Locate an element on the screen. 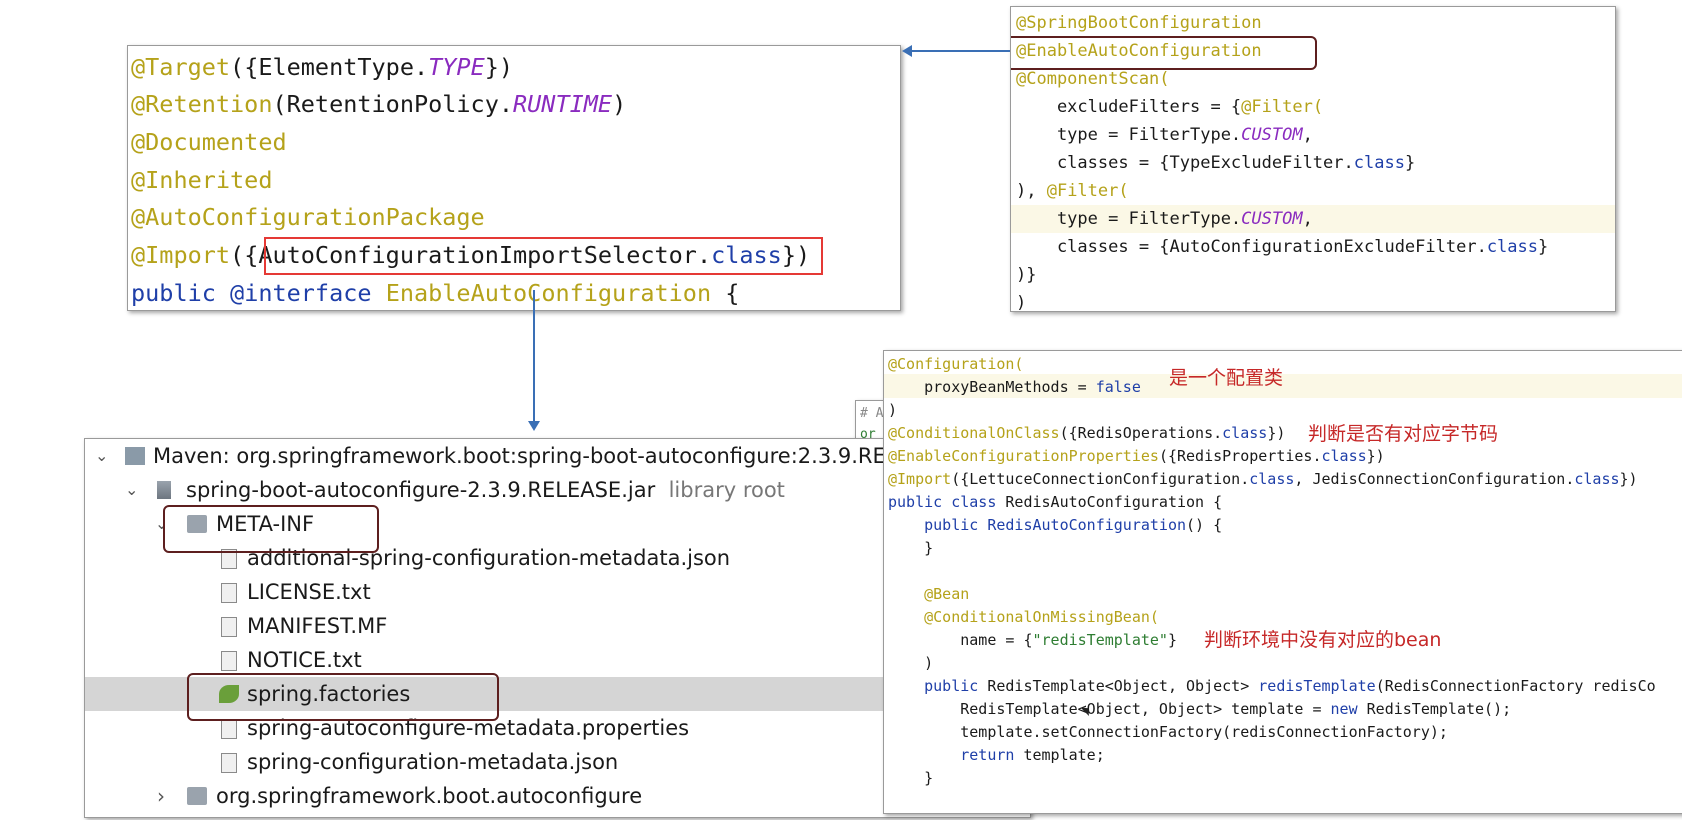 The width and height of the screenshot is (1682, 820). arrow-head-down-icon is located at coordinates (534, 426).